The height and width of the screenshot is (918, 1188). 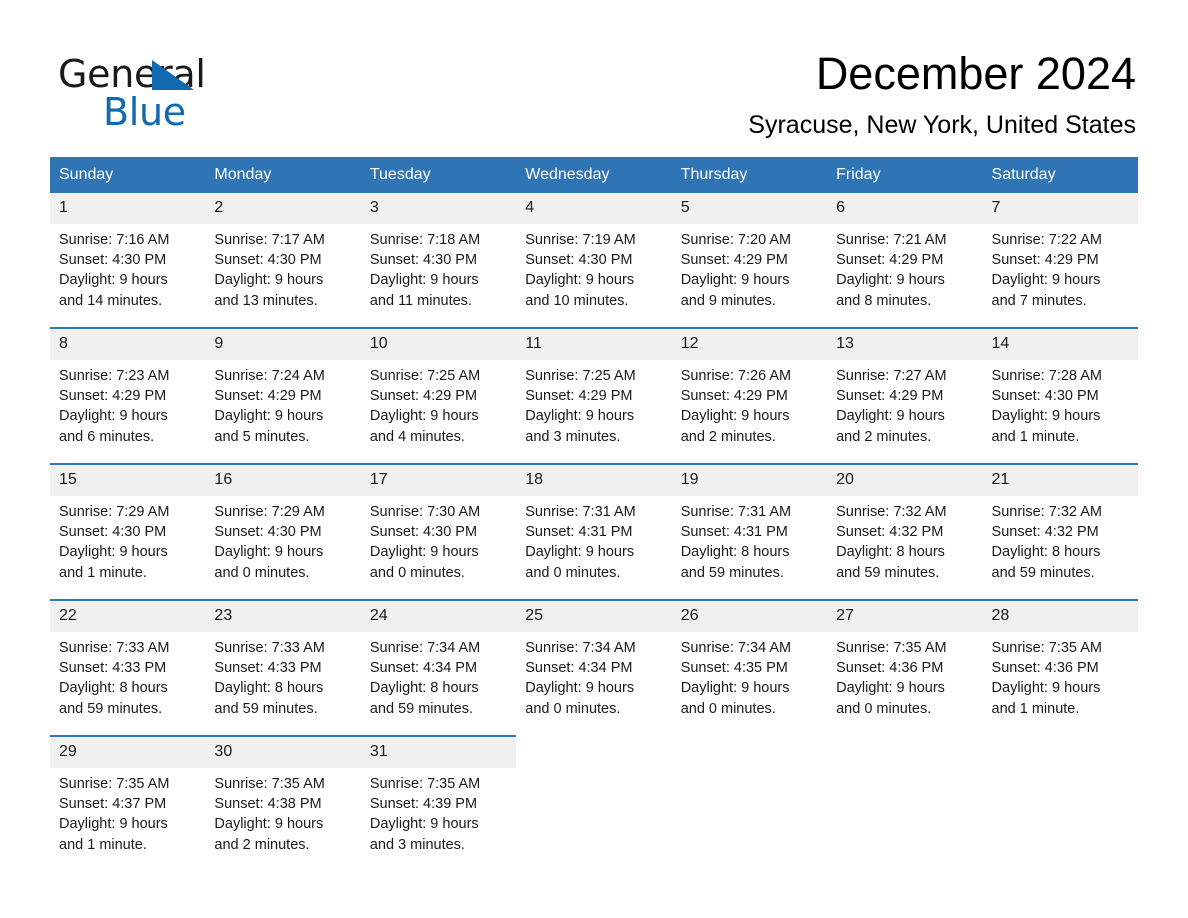 I want to click on day-number: 15, so click(x=128, y=480).